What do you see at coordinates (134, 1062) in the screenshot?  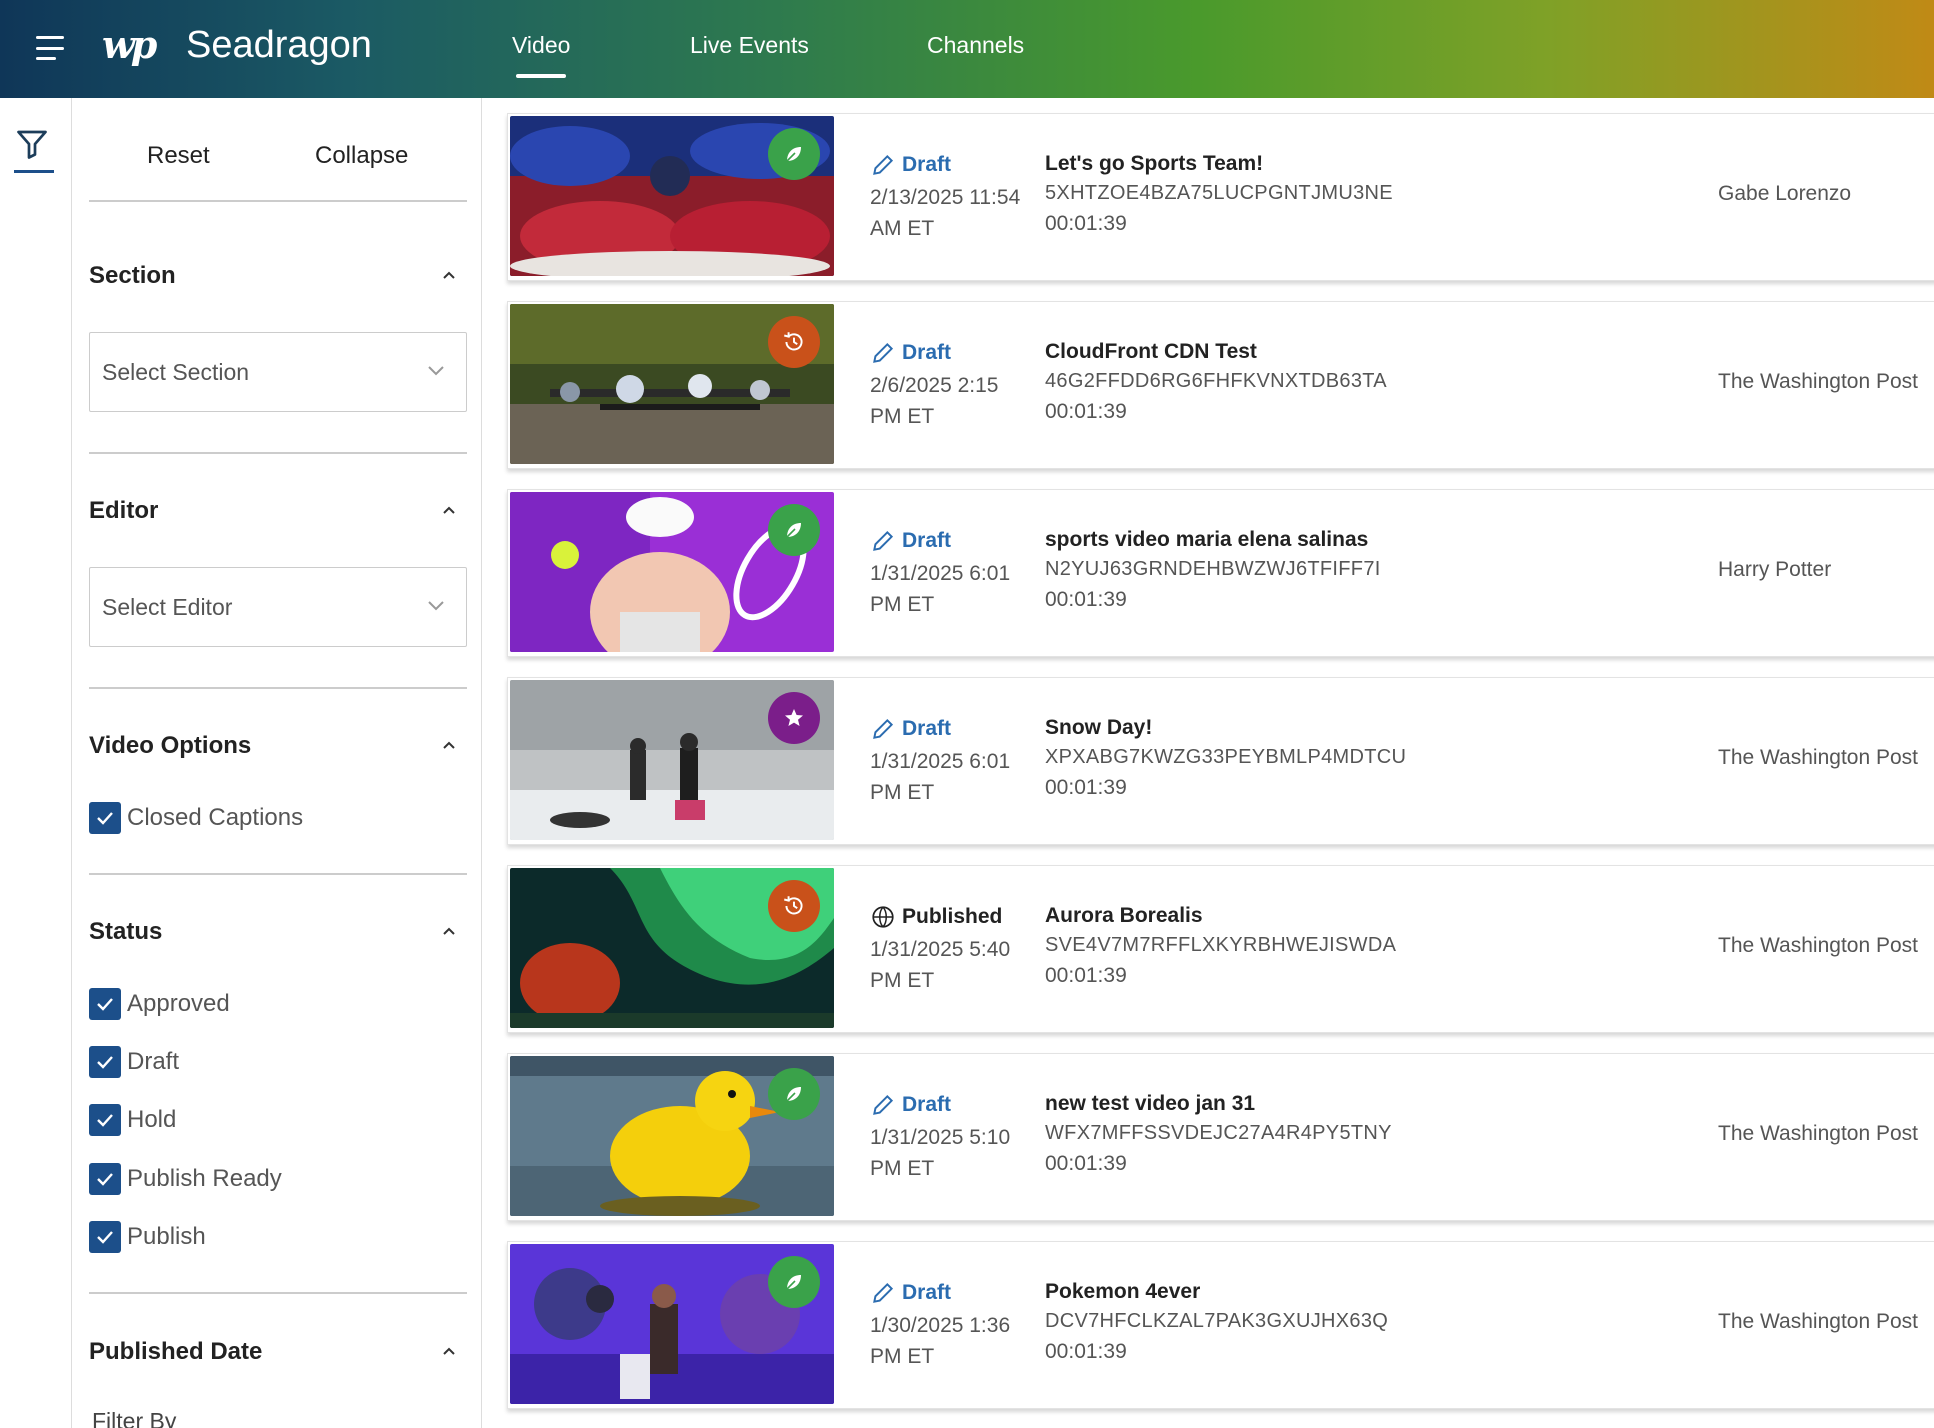 I see `status-draft-checkbox: Draft` at bounding box center [134, 1062].